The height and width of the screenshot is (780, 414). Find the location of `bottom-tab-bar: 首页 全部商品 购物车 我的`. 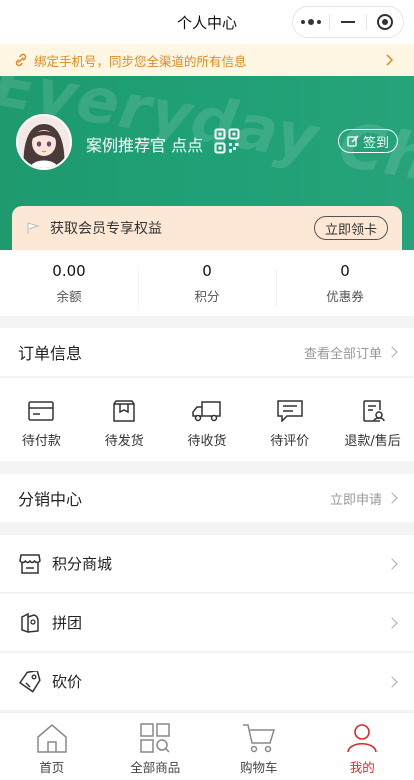

bottom-tab-bar: 首页 全部商品 购物车 我的 is located at coordinates (207, 746).